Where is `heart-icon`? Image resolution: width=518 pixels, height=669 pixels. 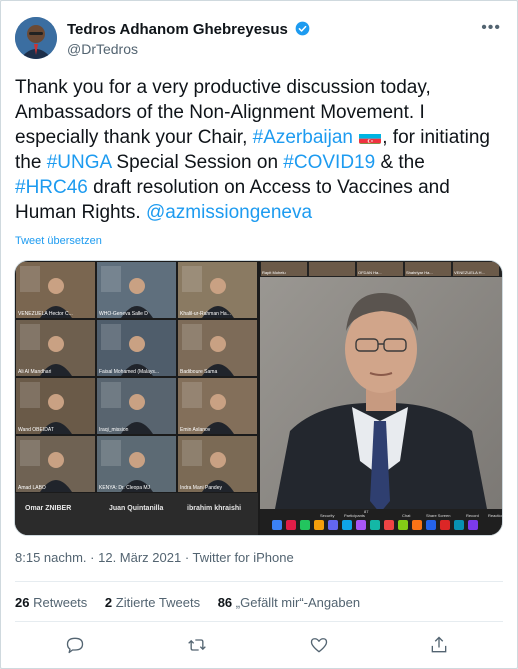
heart-icon is located at coordinates (319, 645).